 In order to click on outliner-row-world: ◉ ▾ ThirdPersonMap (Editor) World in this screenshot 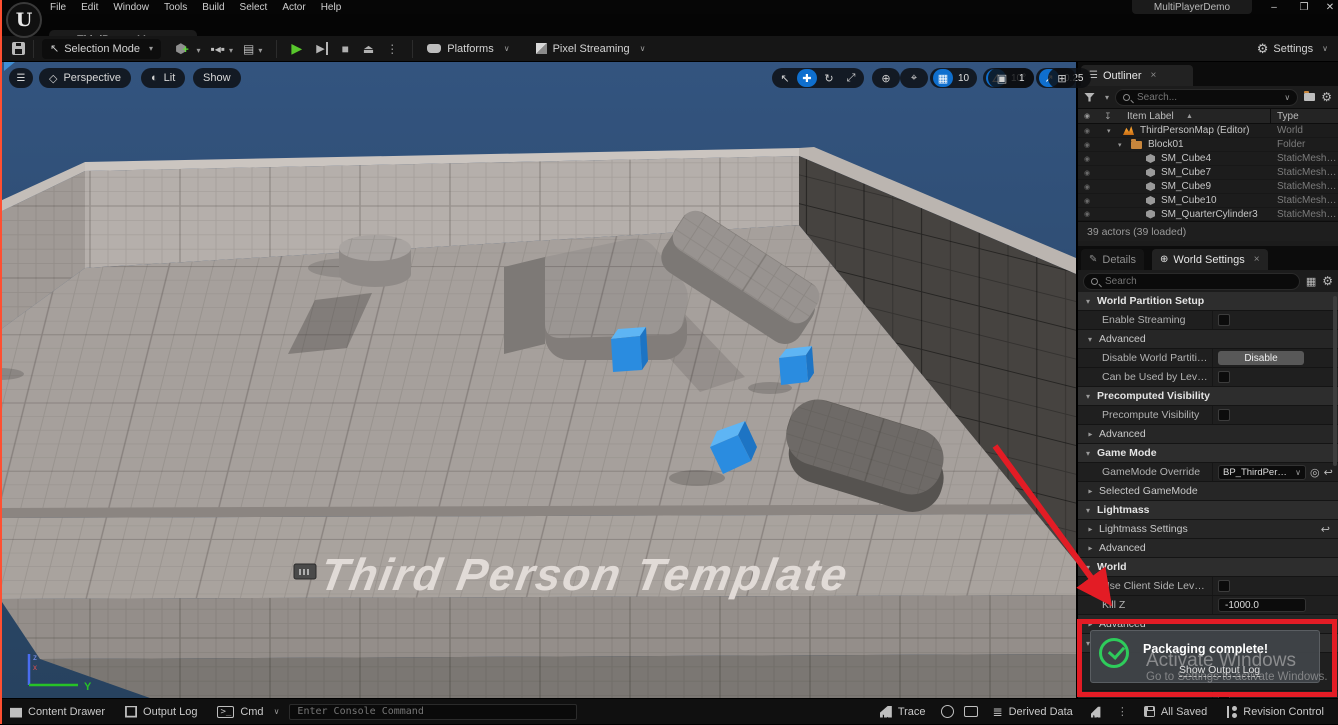, I will do `click(1208, 131)`.